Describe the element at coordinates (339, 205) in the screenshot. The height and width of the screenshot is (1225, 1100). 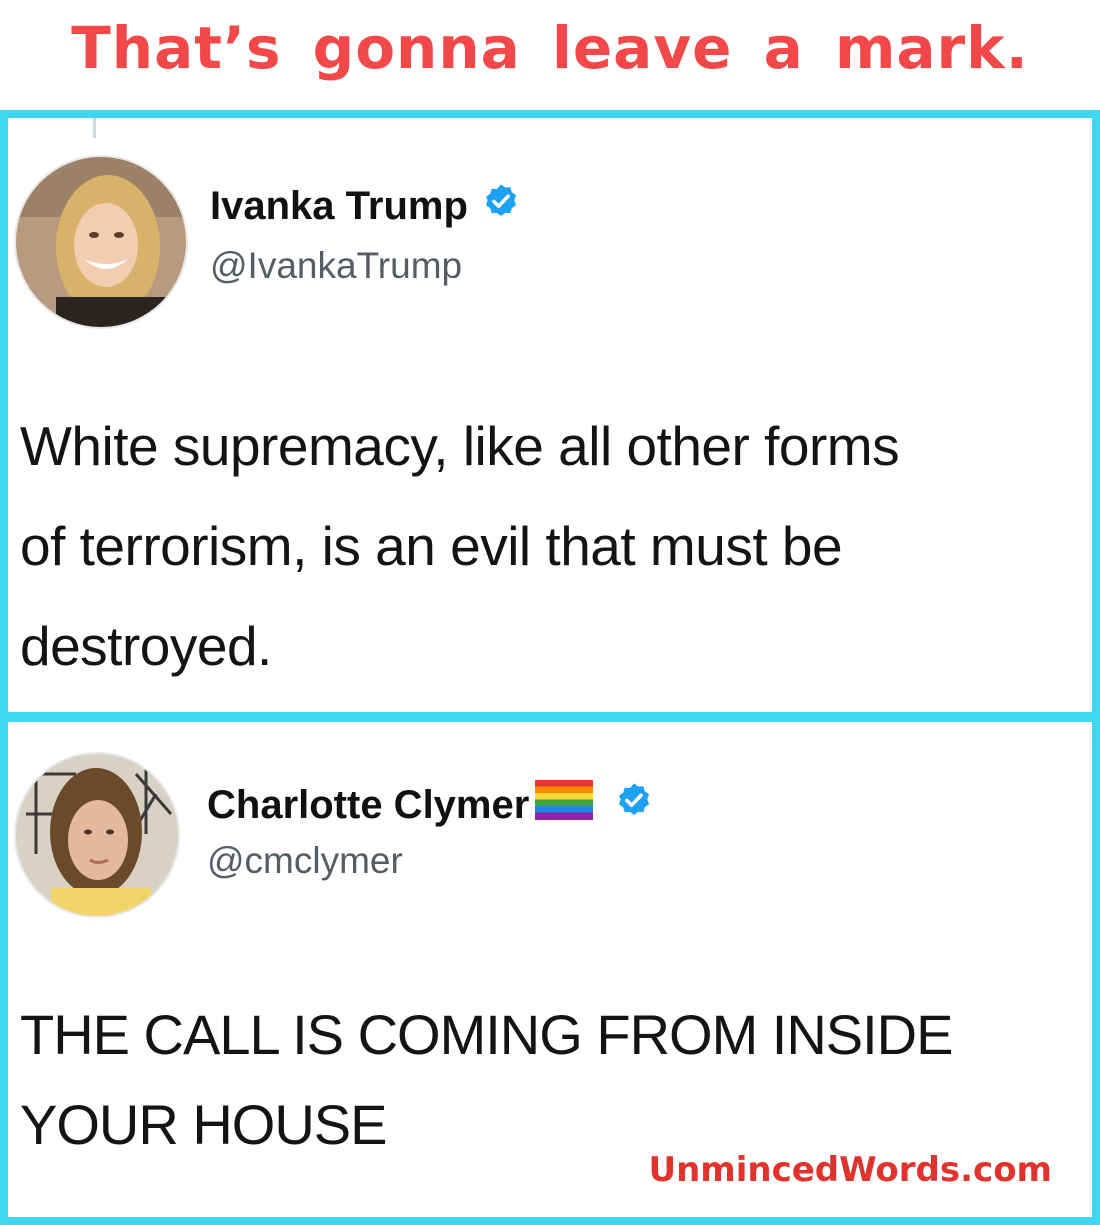
I see `tweet-1-display-name: Ivanka Trump` at that location.